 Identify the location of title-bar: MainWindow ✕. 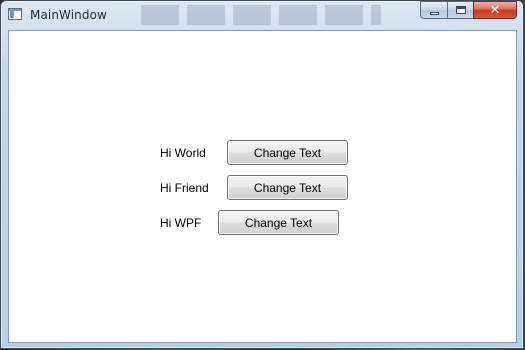
(262, 15).